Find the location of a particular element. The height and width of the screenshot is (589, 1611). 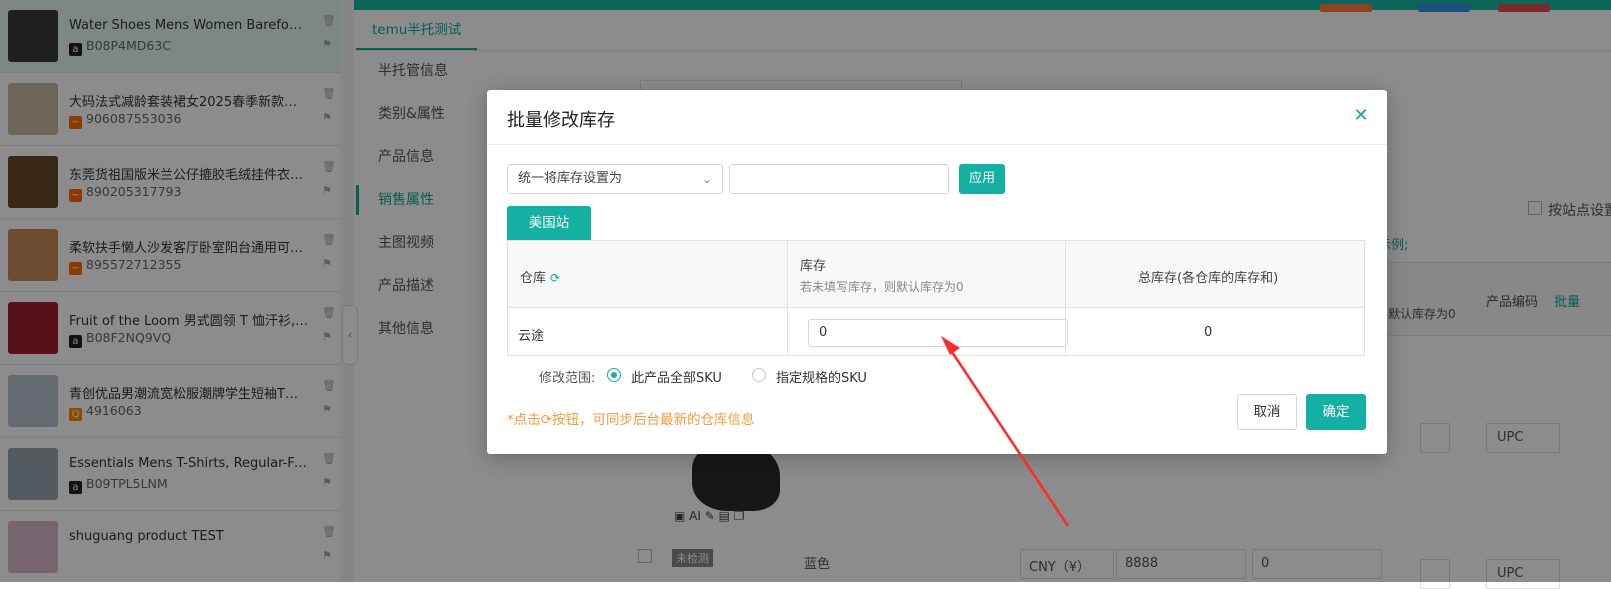

scope-all-label: 此产品全部SKU is located at coordinates (676, 376).